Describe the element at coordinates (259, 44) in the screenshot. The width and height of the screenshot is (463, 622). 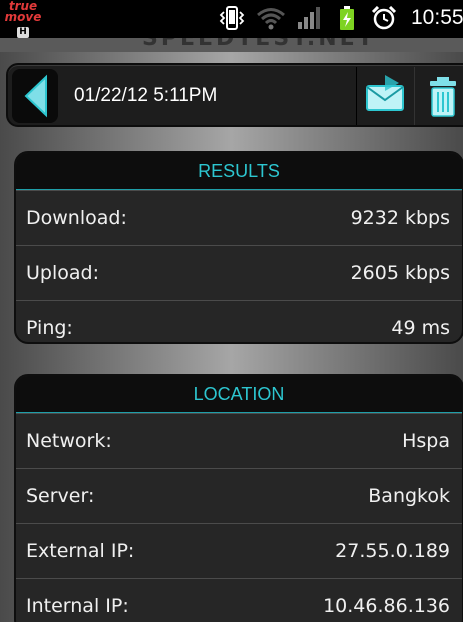
I see `app-logo-text: SPEEDTEST.NET` at that location.